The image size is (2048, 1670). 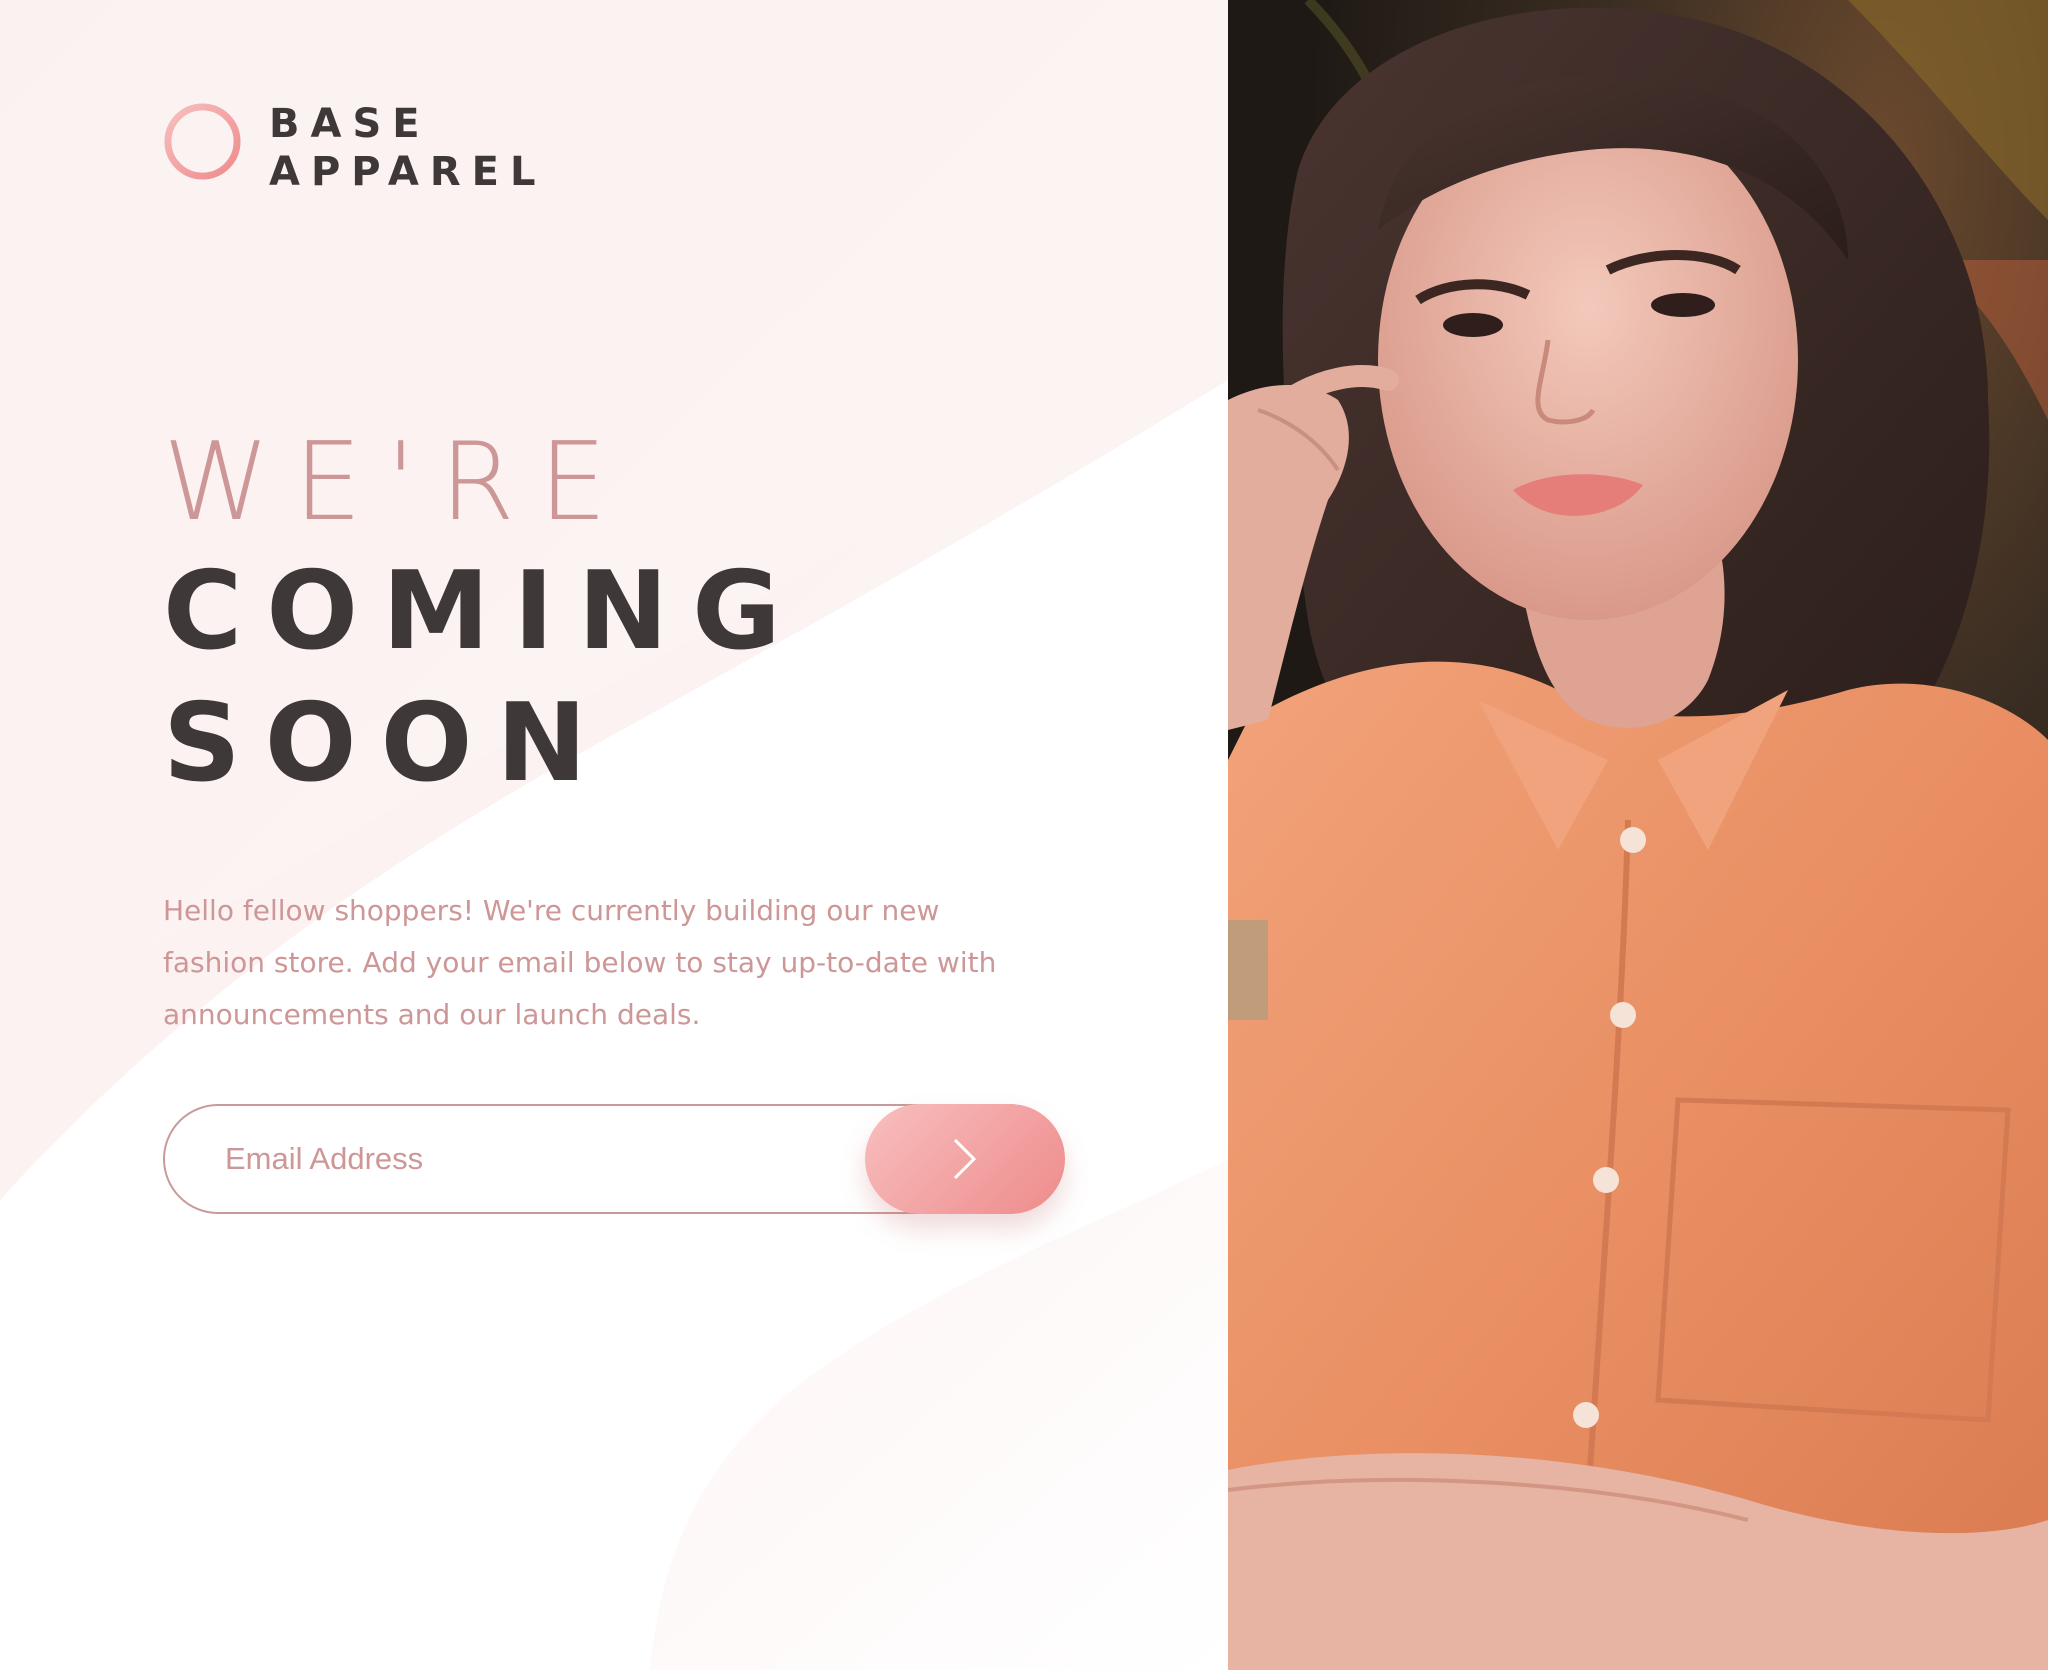 I want to click on page-title: WE'RE COMING SOON, so click(x=613, y=615).